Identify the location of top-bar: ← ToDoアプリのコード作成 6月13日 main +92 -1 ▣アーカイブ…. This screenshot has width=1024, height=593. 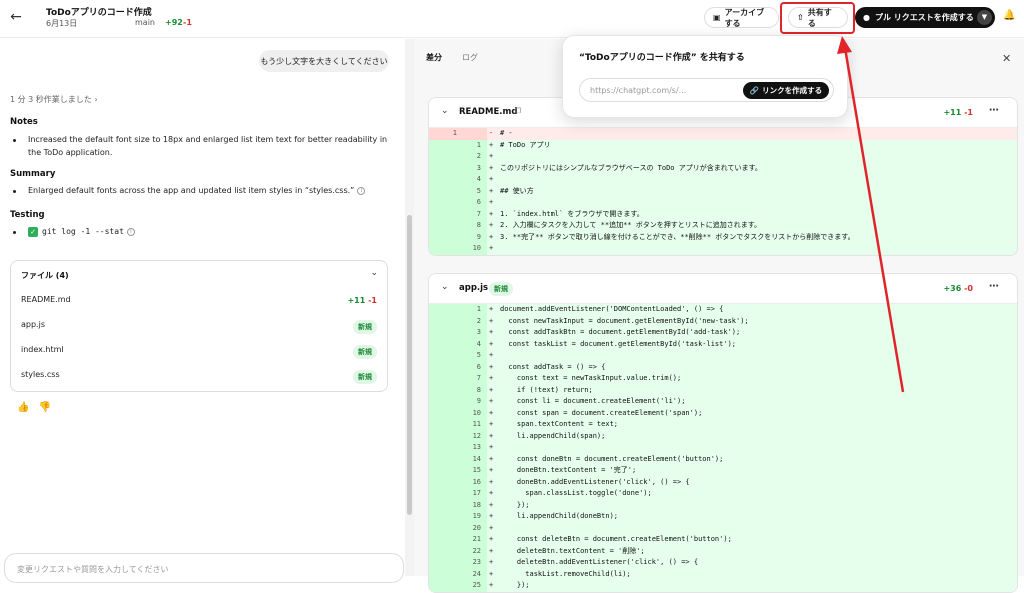
(512, 19).